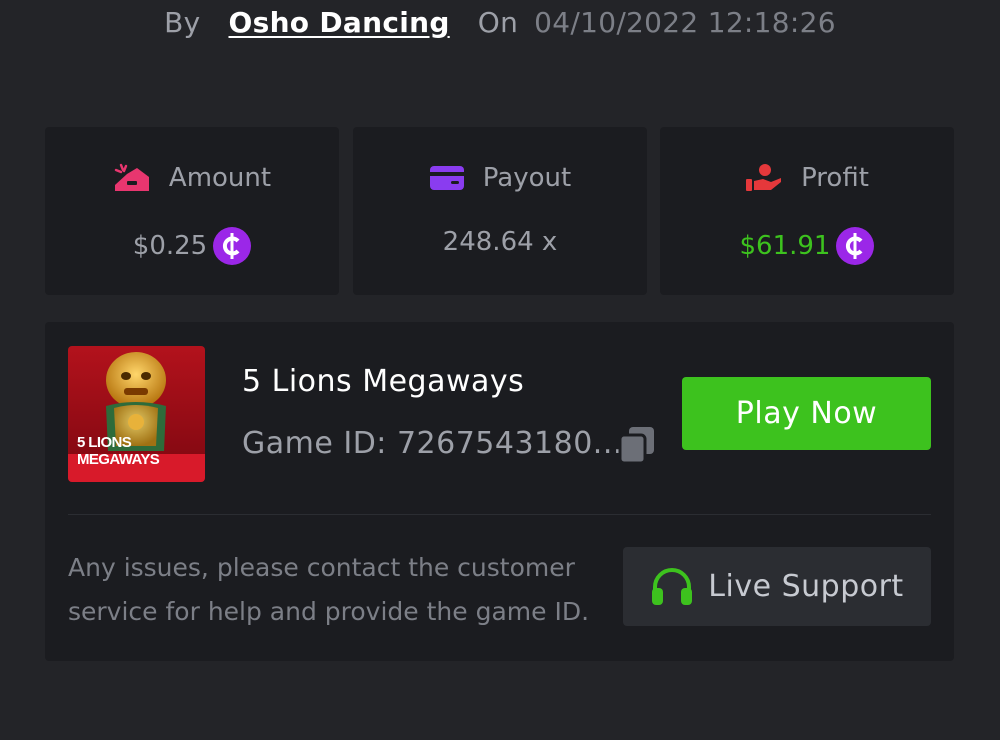  What do you see at coordinates (685, 22) in the screenshot?
I see `bet-datetime: 04/10/2022 12:18:26` at bounding box center [685, 22].